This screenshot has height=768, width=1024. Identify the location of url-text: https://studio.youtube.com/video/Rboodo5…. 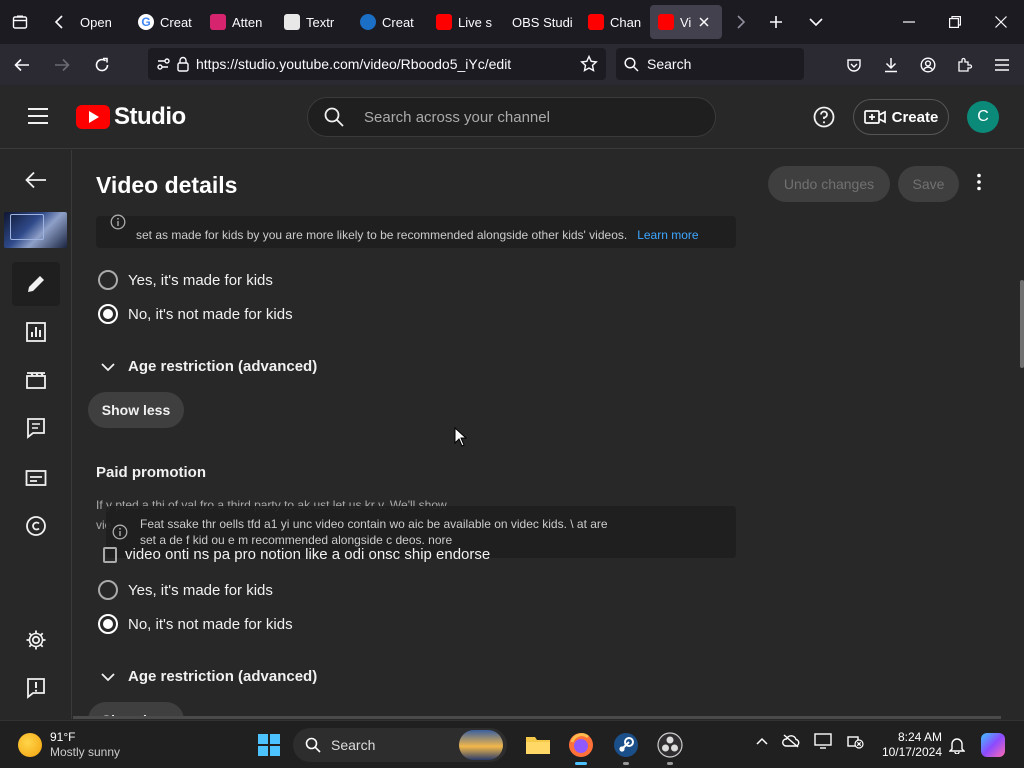
(385, 64).